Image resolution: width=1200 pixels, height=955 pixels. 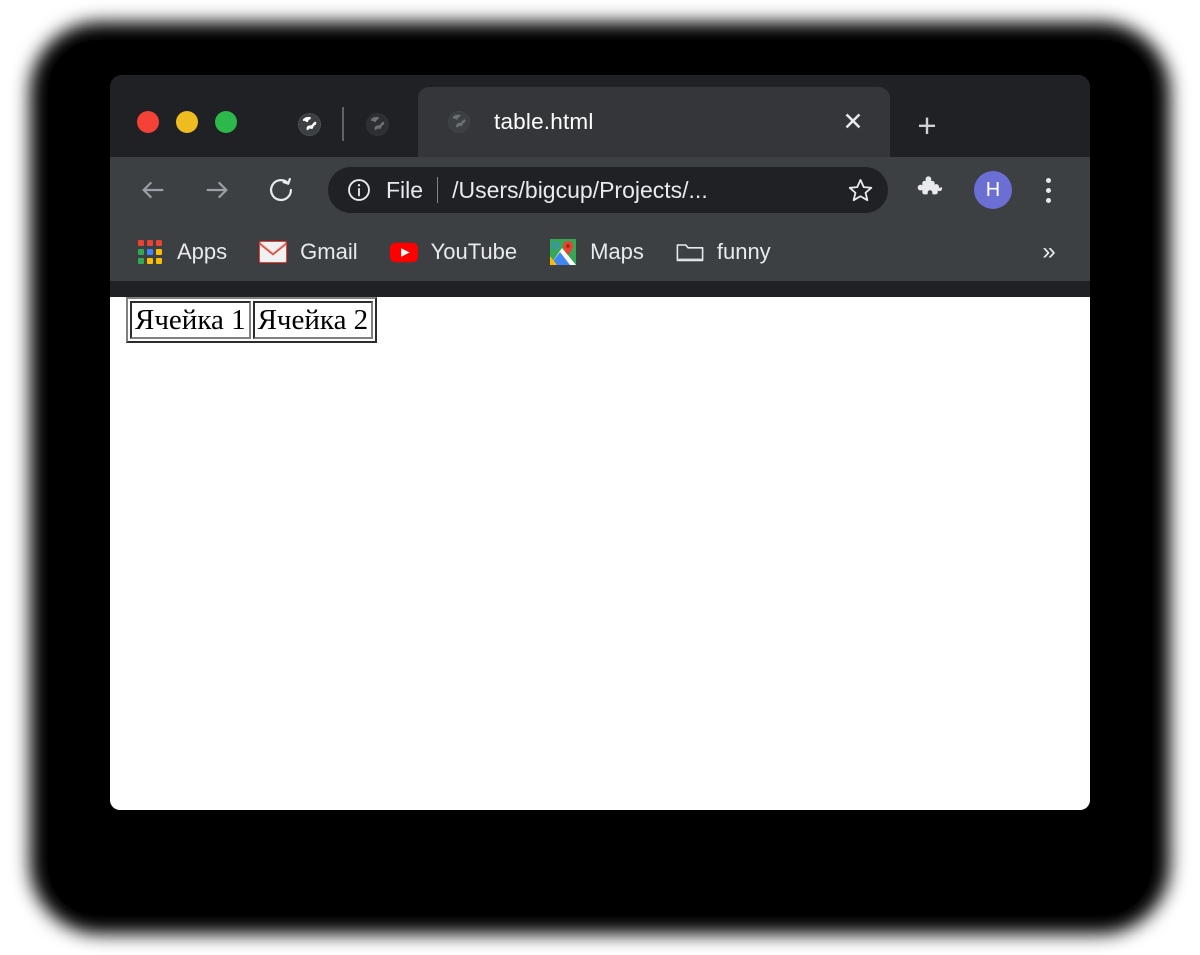 What do you see at coordinates (226, 122) in the screenshot?
I see `maximize-window-button` at bounding box center [226, 122].